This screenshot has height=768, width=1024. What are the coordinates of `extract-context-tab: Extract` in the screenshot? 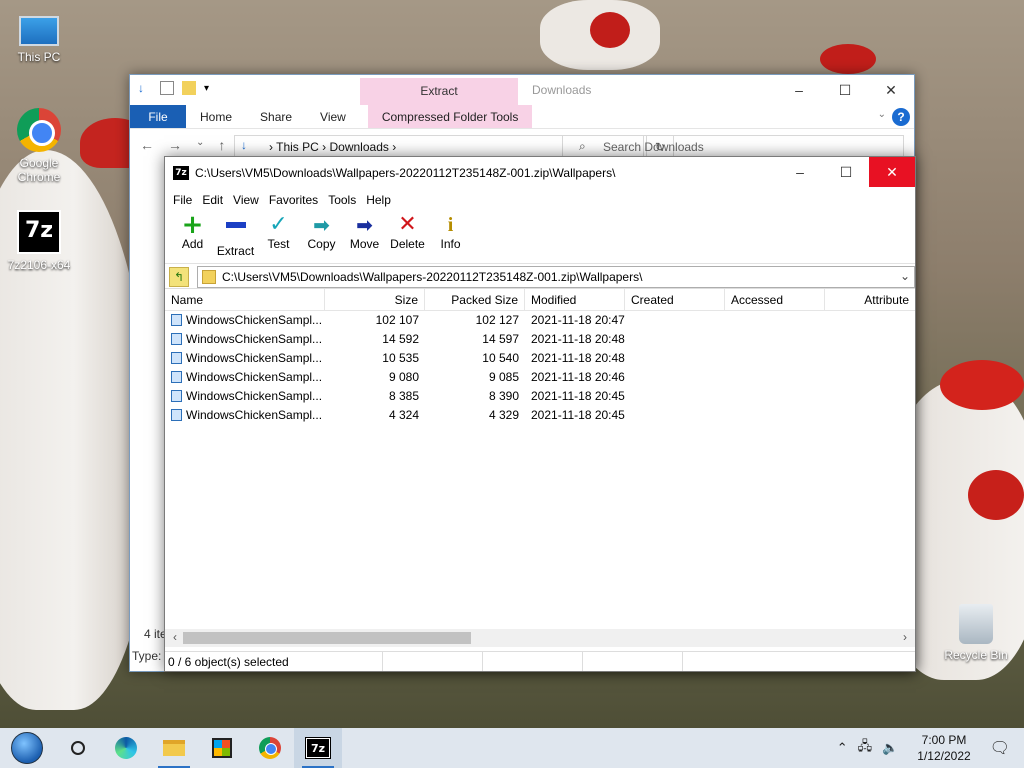 It's located at (439, 91).